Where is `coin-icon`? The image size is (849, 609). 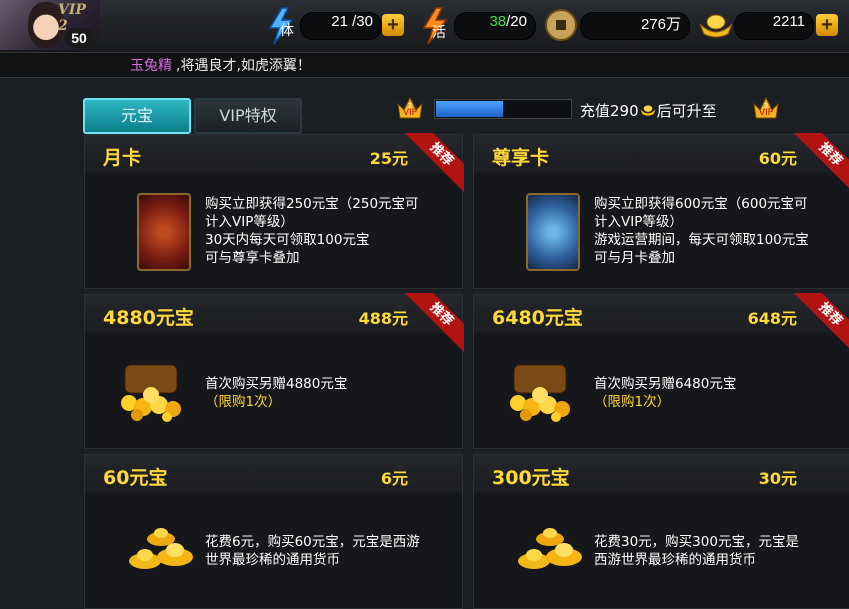
coin-icon is located at coordinates (561, 25).